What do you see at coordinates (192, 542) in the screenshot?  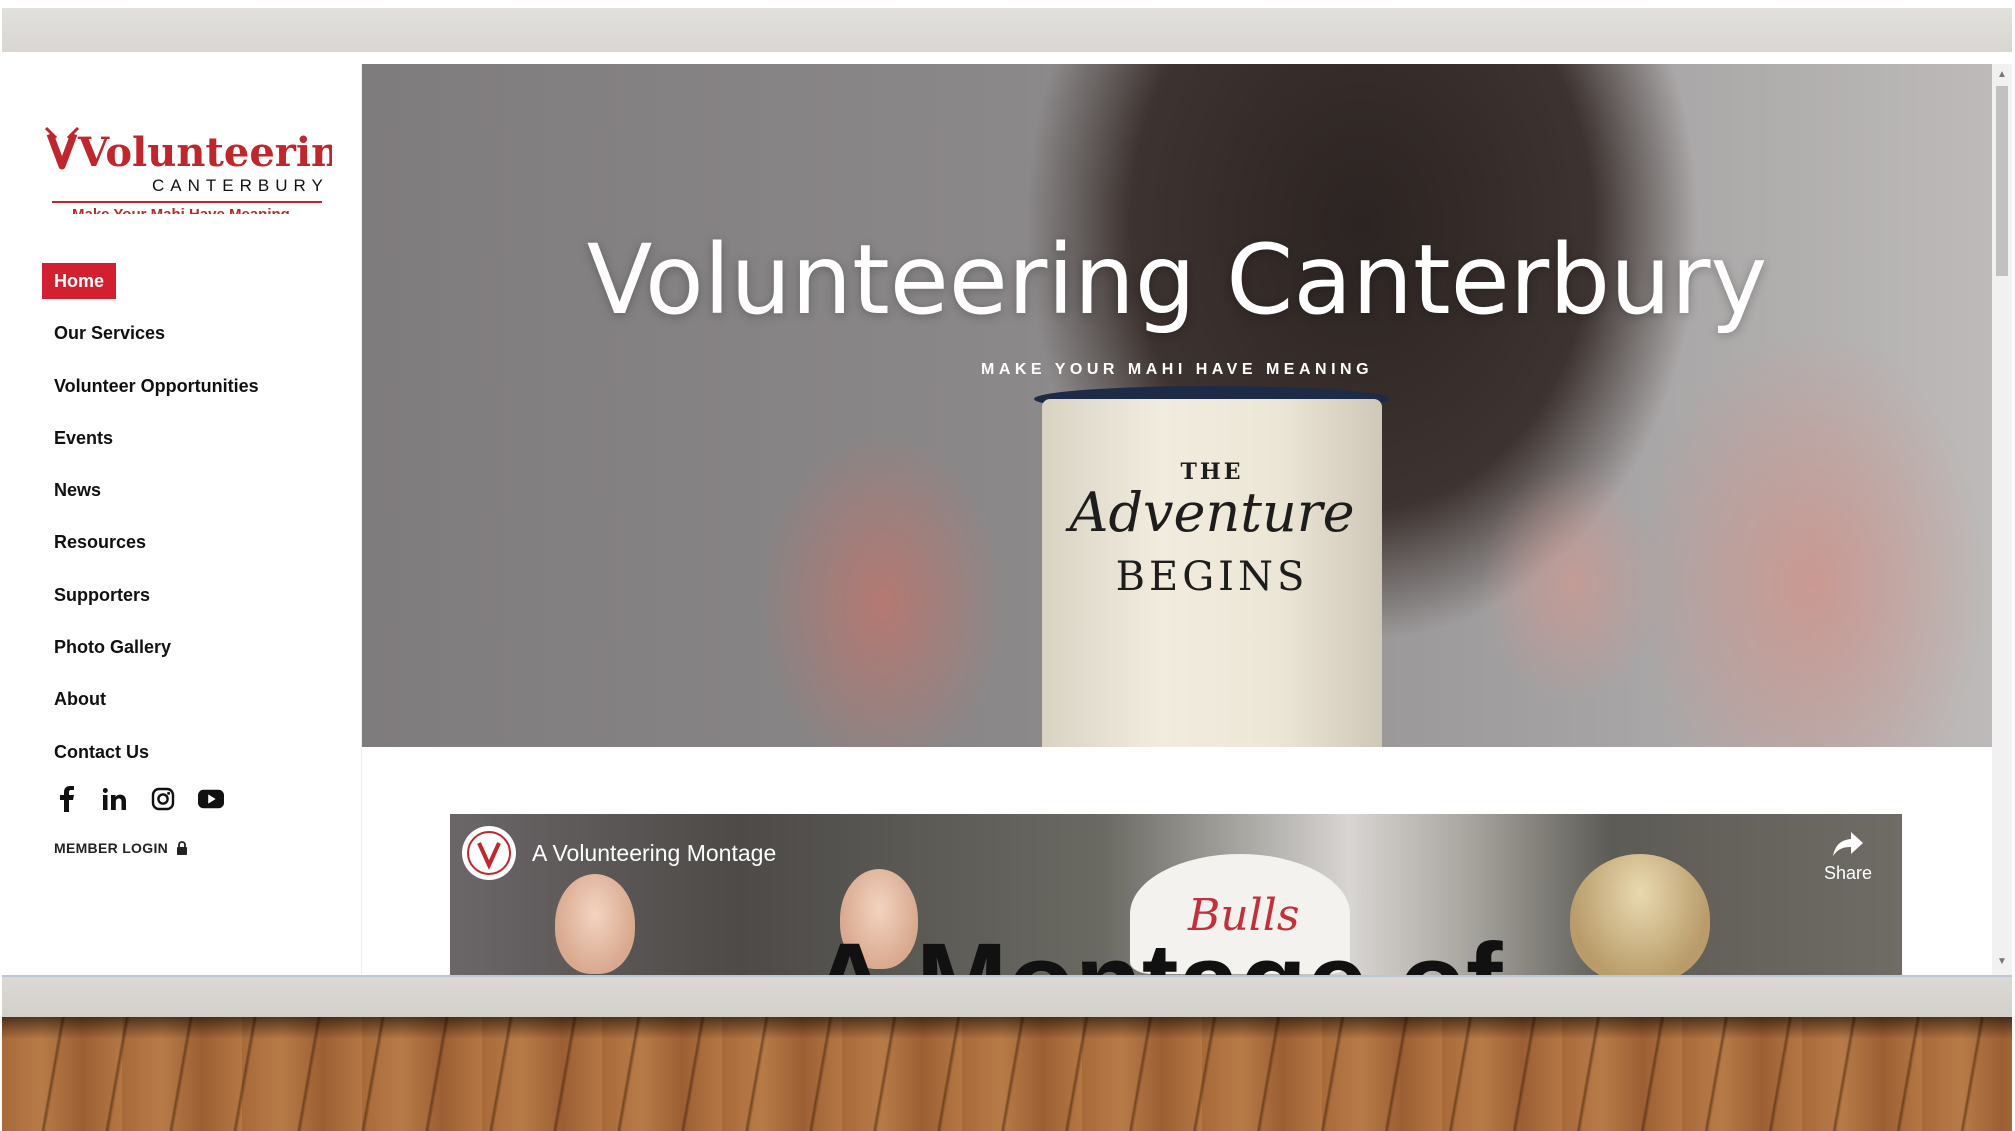 I see `nav-item-resources: Resources` at bounding box center [192, 542].